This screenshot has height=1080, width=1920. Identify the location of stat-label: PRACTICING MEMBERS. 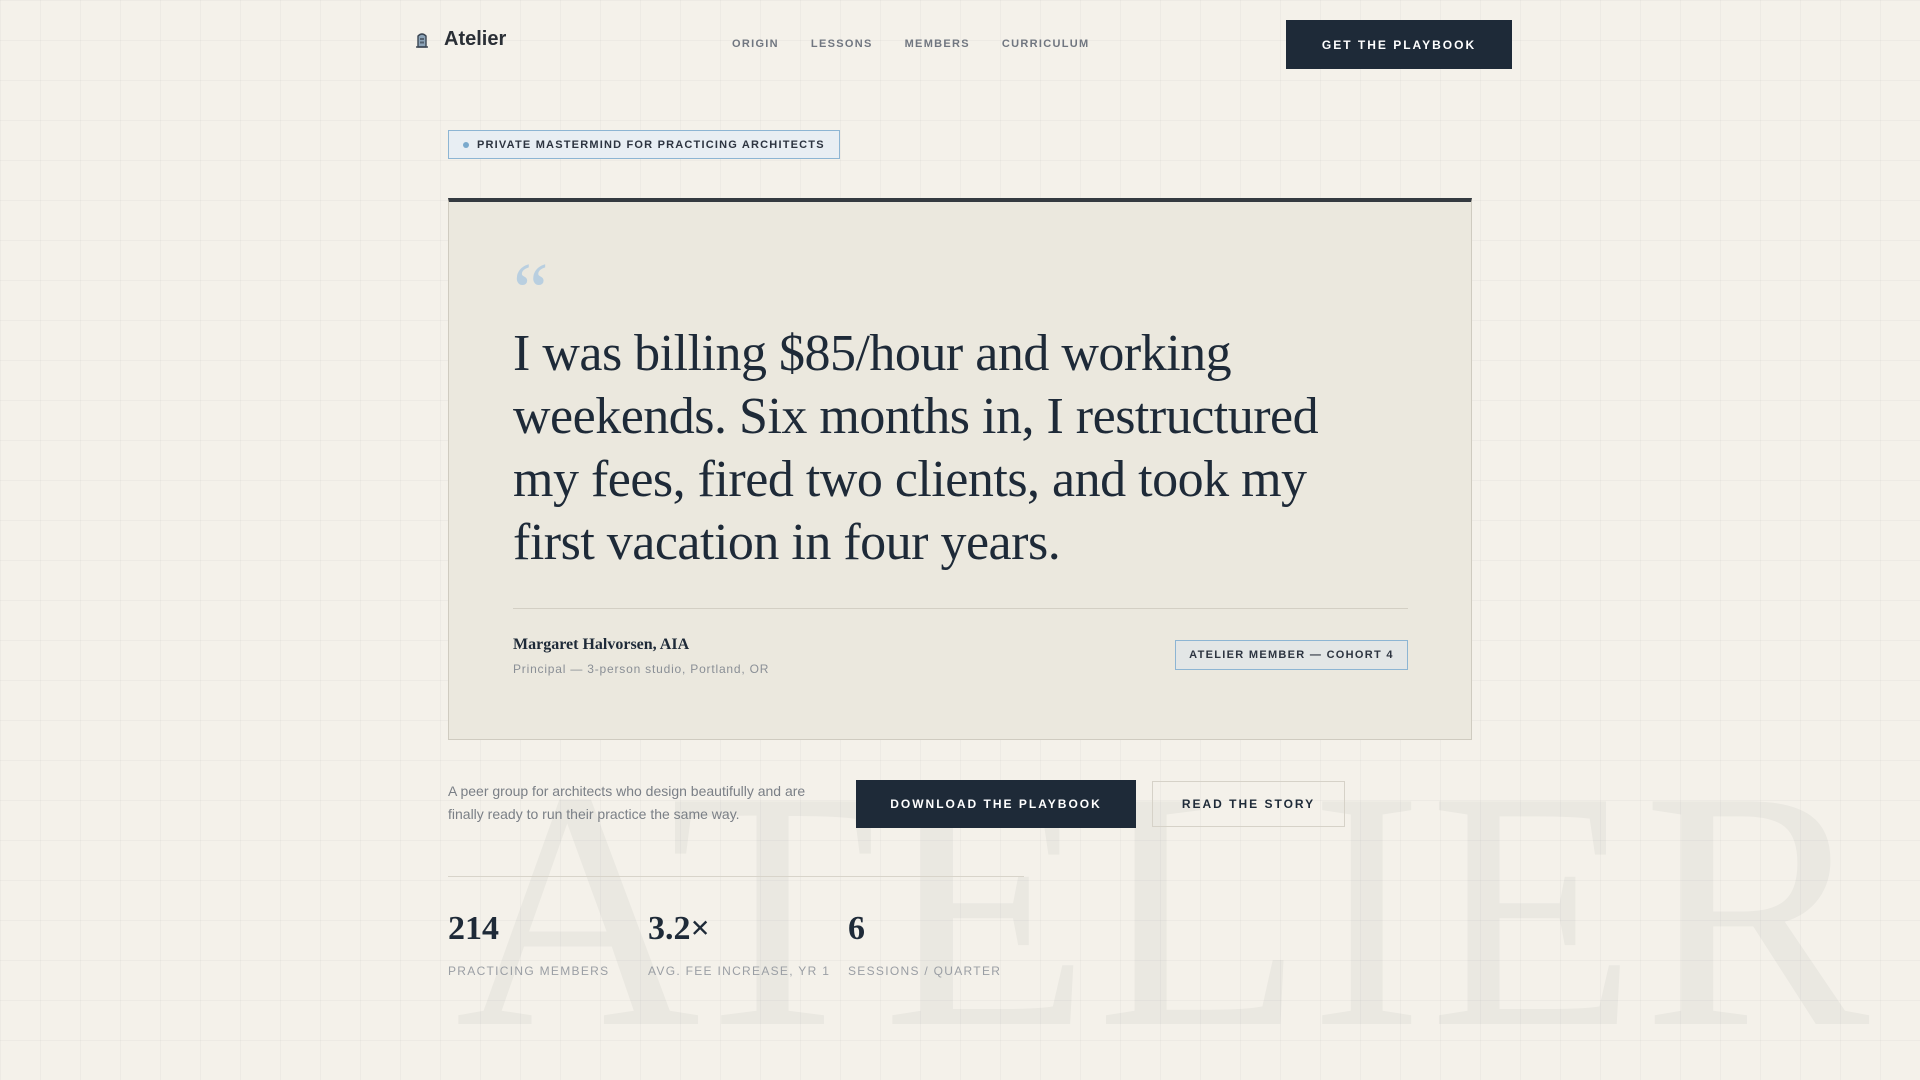
(529, 971).